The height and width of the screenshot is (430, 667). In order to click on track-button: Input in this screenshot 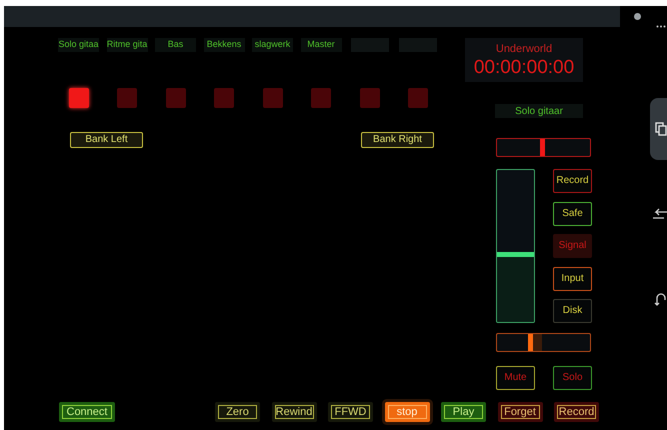, I will do `click(572, 278)`.